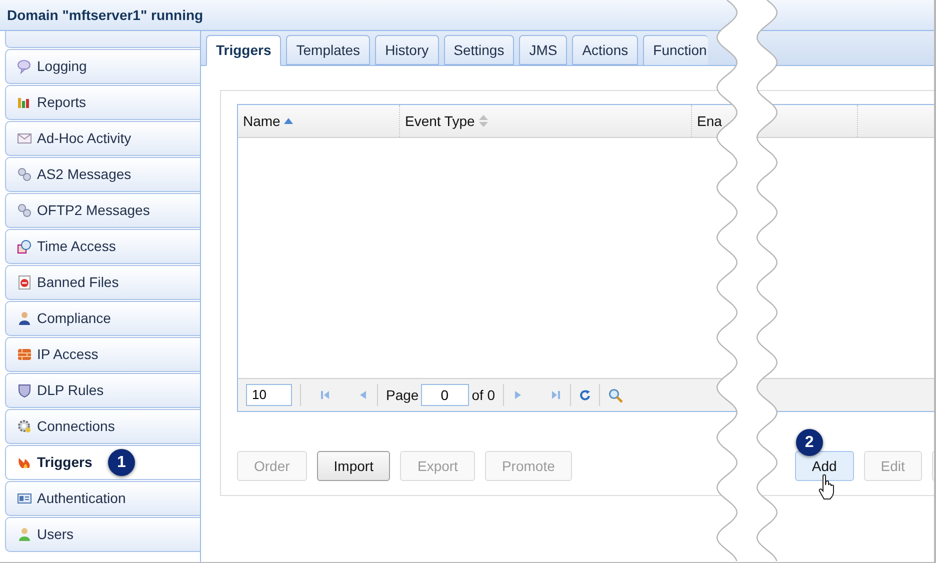  I want to click on shield-icon, so click(24, 390).